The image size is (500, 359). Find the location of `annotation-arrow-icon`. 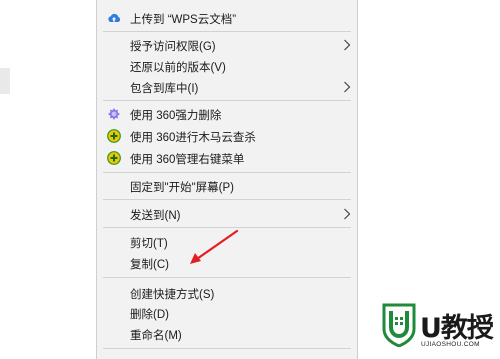

annotation-arrow-icon is located at coordinates (214, 246).